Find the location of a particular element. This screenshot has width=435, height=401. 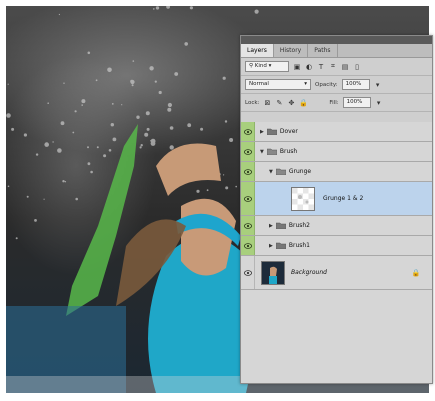

fill-value: 100% is located at coordinates (354, 102).